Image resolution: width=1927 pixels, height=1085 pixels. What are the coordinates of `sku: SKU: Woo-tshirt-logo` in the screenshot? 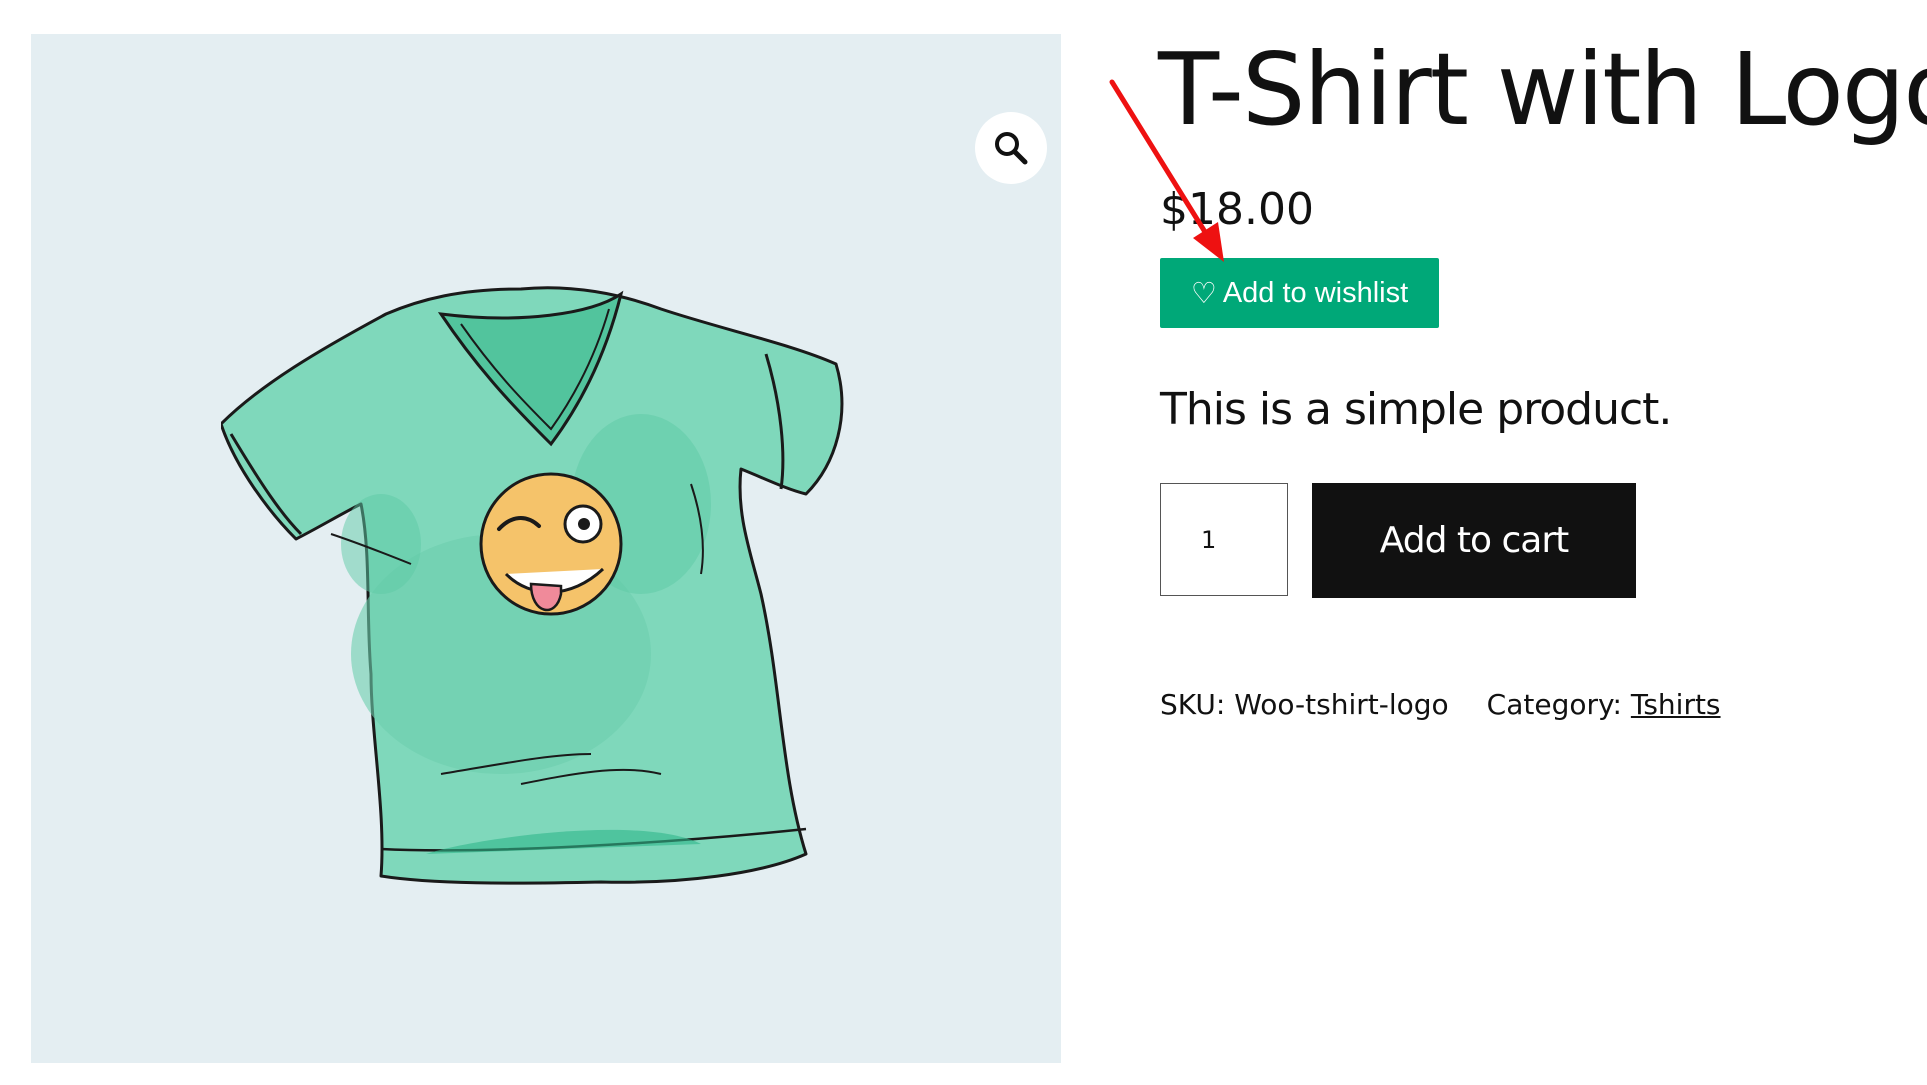 It's located at (1304, 704).